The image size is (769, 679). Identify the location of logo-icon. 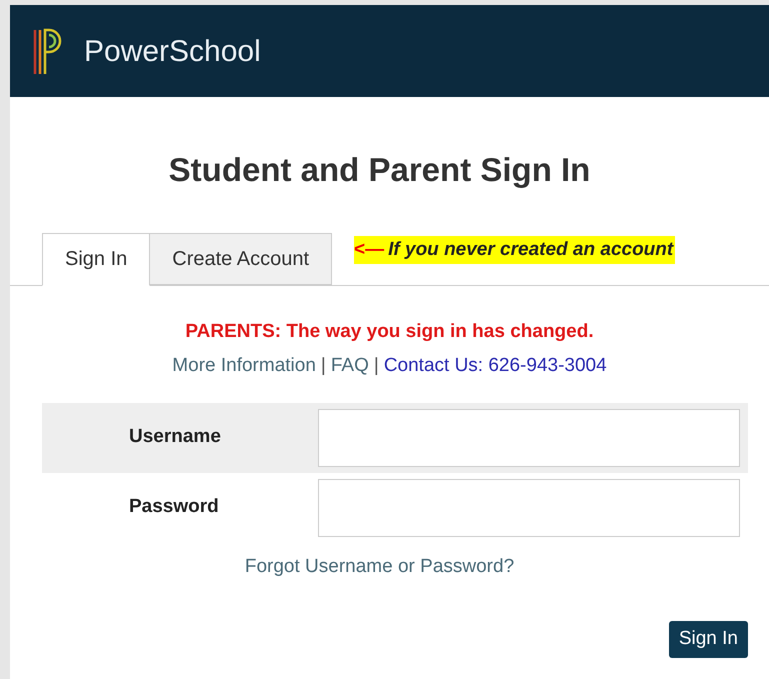
(47, 51).